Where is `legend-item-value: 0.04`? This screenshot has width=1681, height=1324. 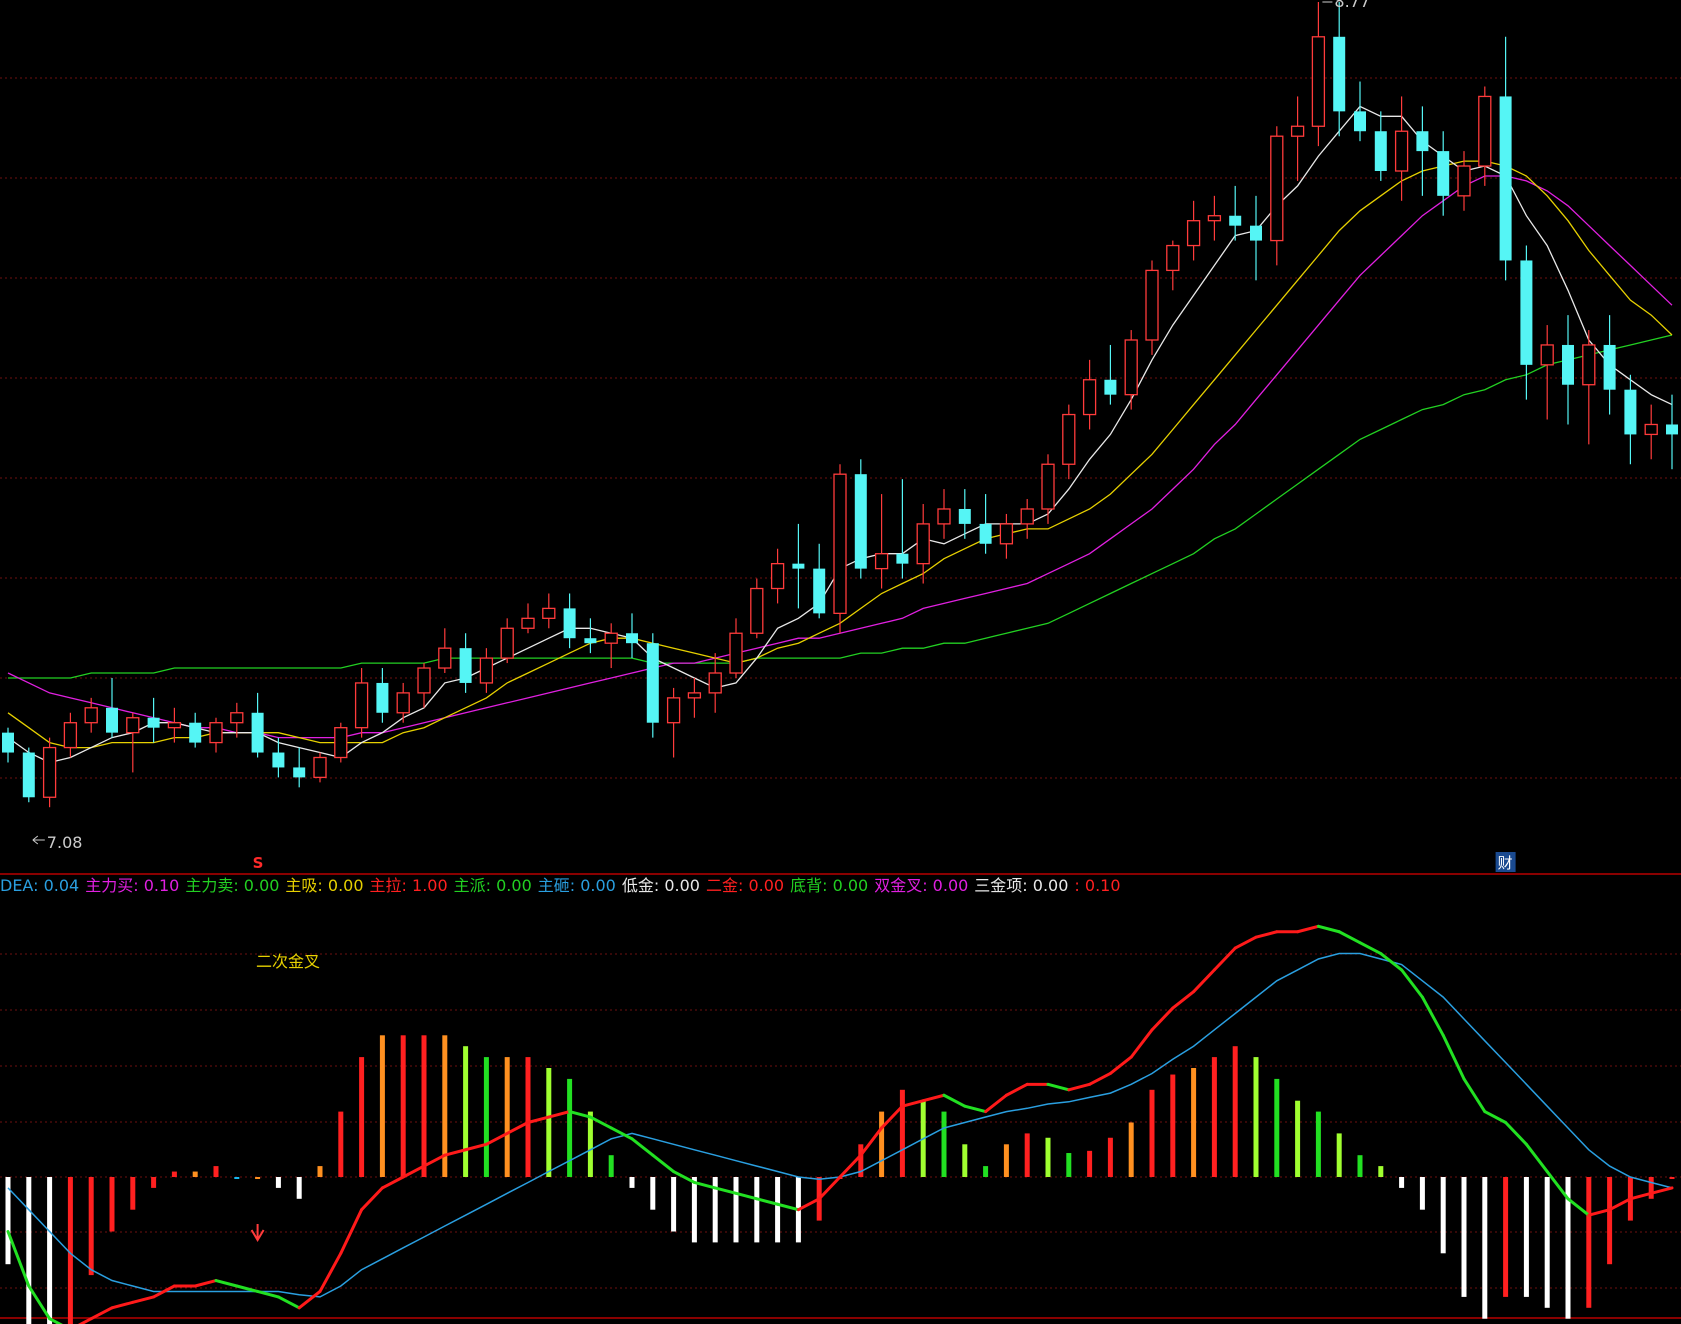 legend-item-value: 0.04 is located at coordinates (61, 885).